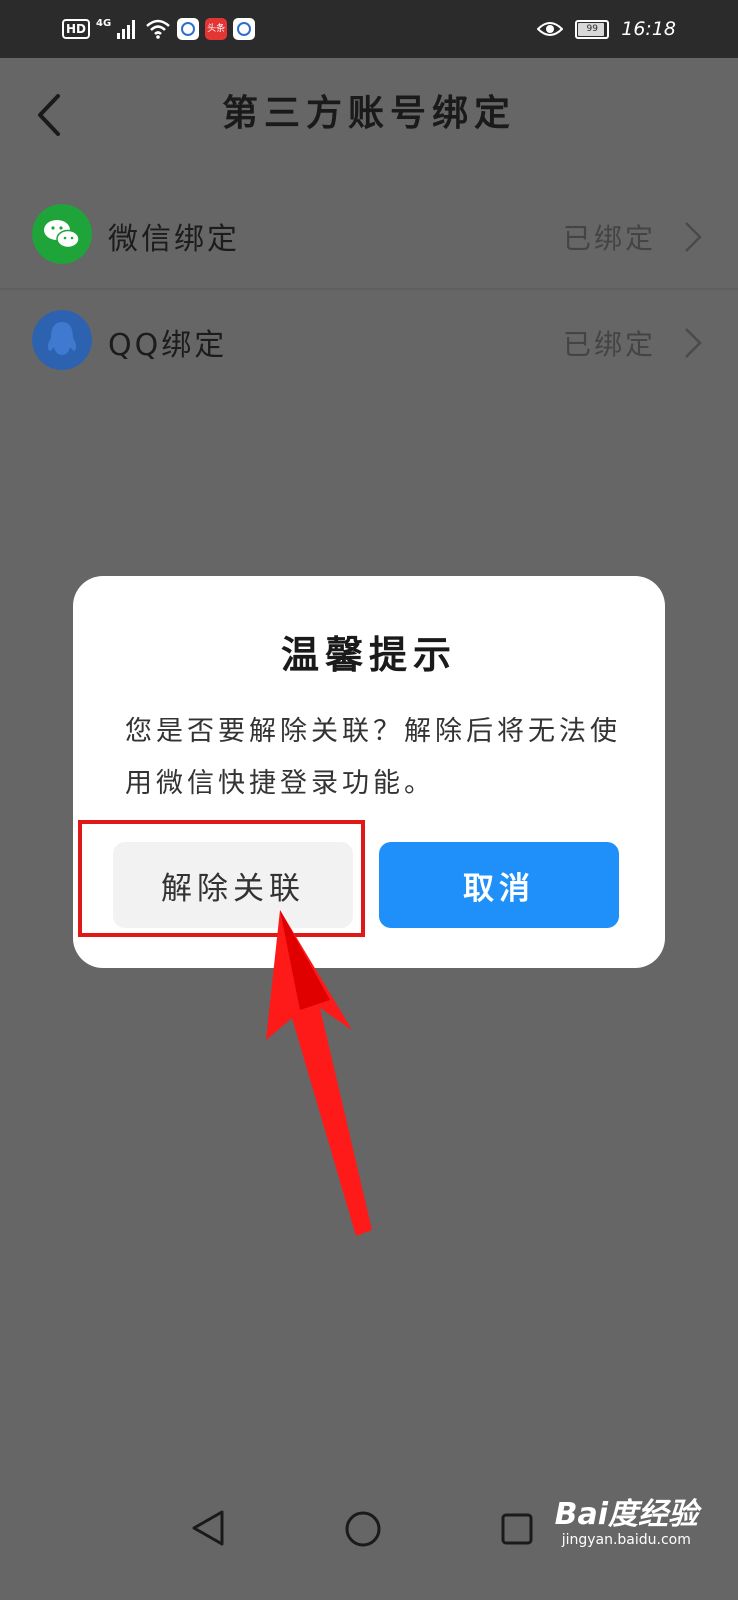  I want to click on status-bar: HD 4G 头条 99 16:18, so click(369, 29).